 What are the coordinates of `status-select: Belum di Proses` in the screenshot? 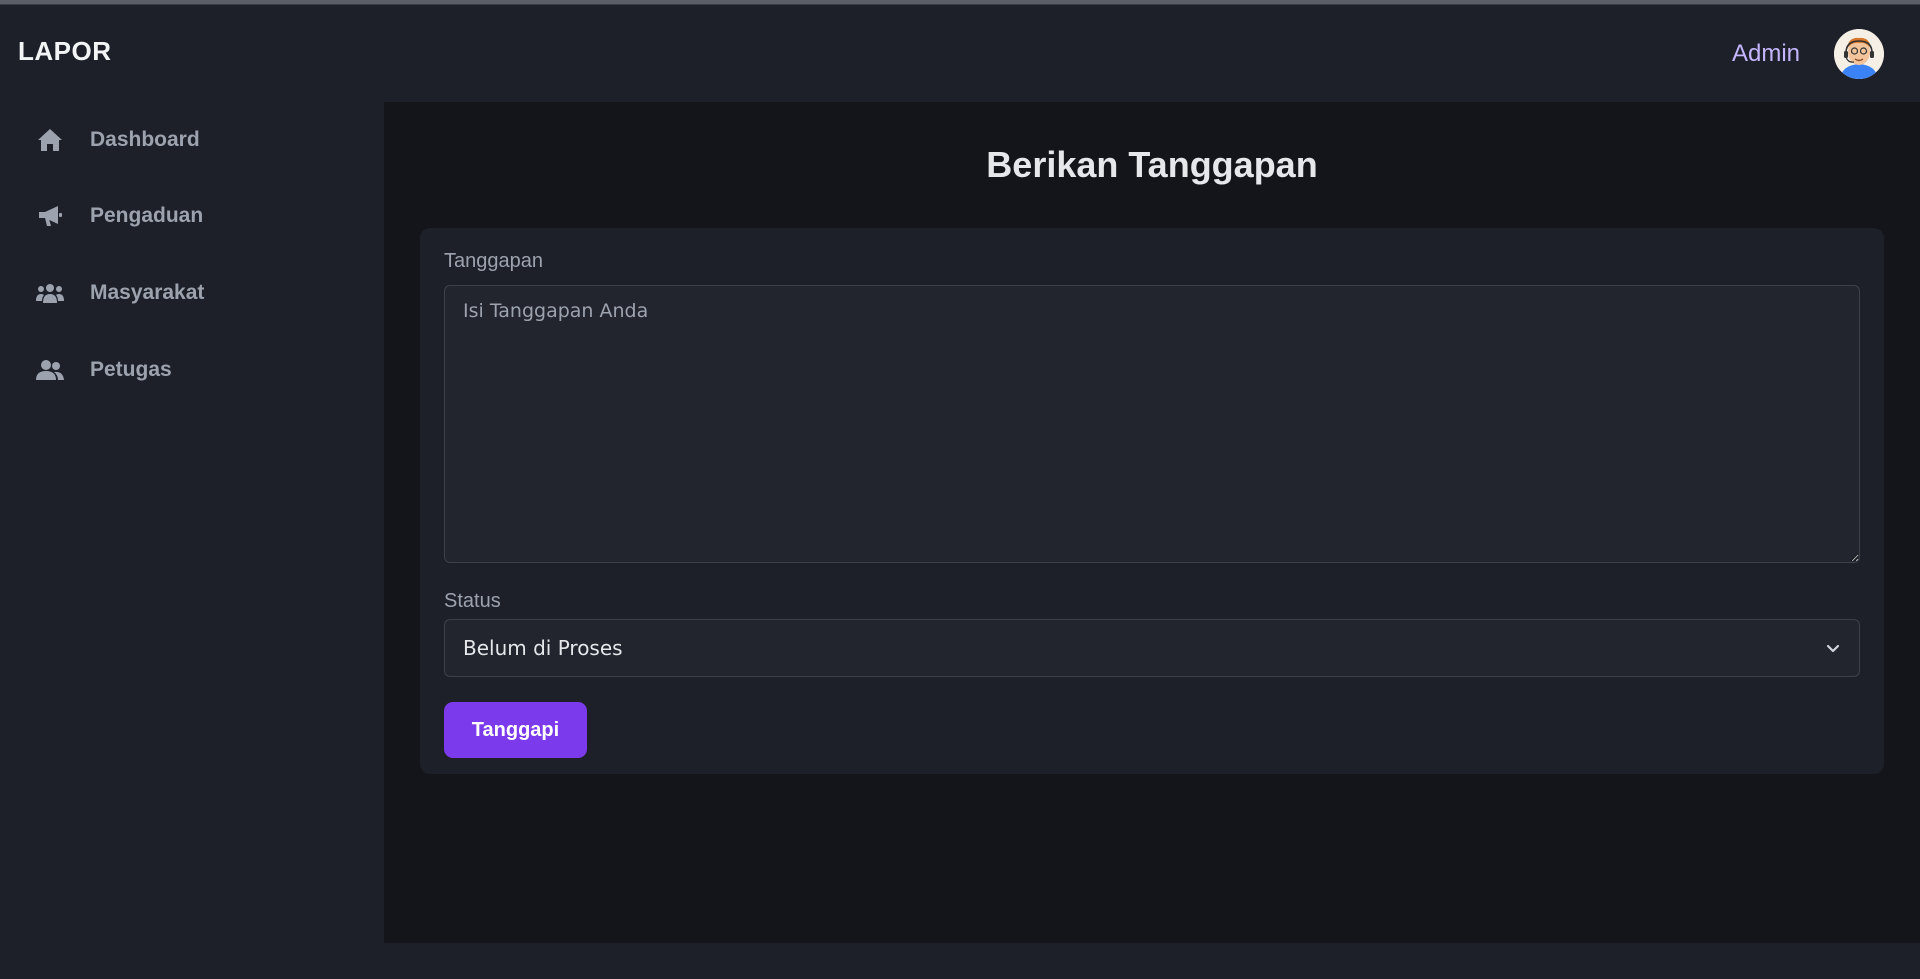 It's located at (1152, 648).